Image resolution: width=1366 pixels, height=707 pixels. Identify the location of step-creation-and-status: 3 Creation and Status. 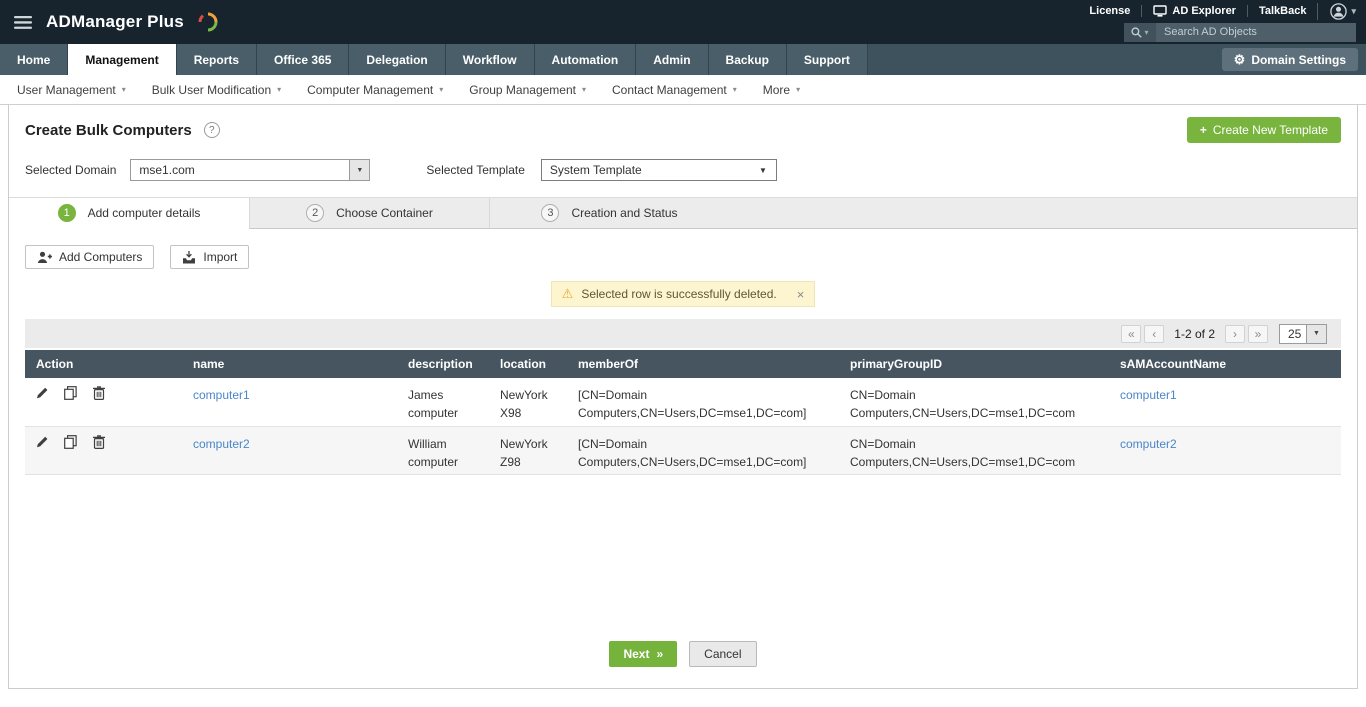
(609, 213).